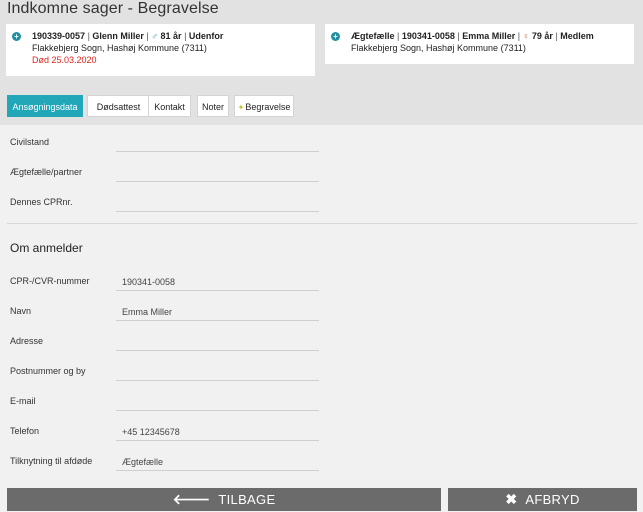 The height and width of the screenshot is (512, 643). I want to click on back-button: 🡐 TILBAGE, so click(224, 499).